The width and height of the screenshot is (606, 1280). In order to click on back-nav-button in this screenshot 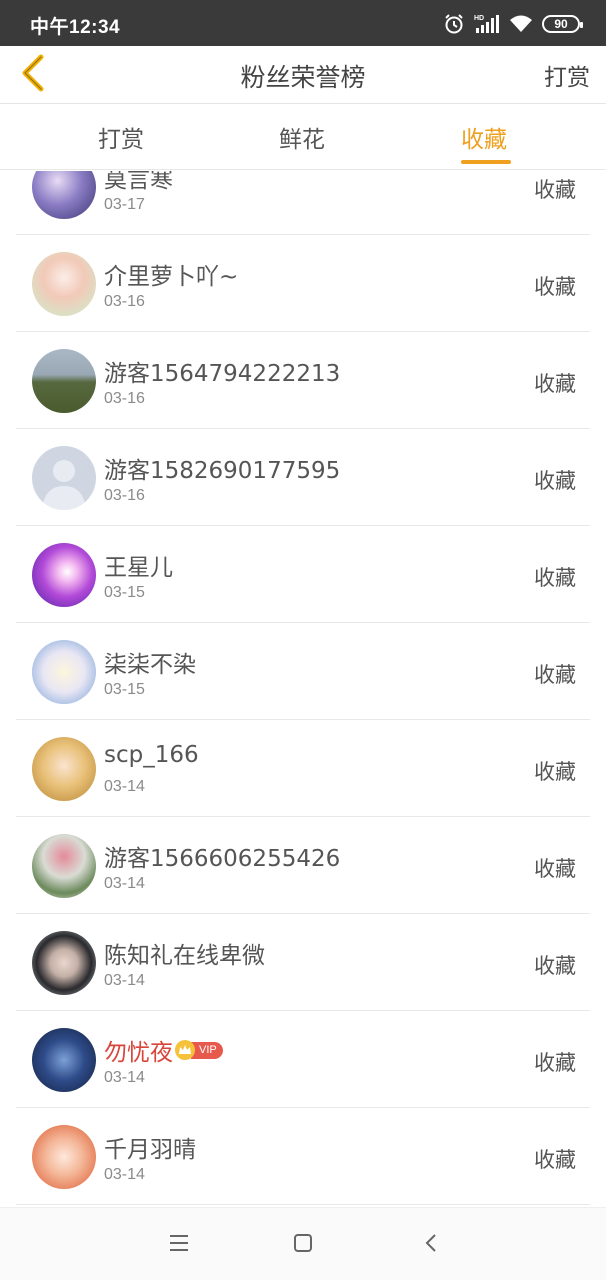, I will do `click(431, 1245)`.